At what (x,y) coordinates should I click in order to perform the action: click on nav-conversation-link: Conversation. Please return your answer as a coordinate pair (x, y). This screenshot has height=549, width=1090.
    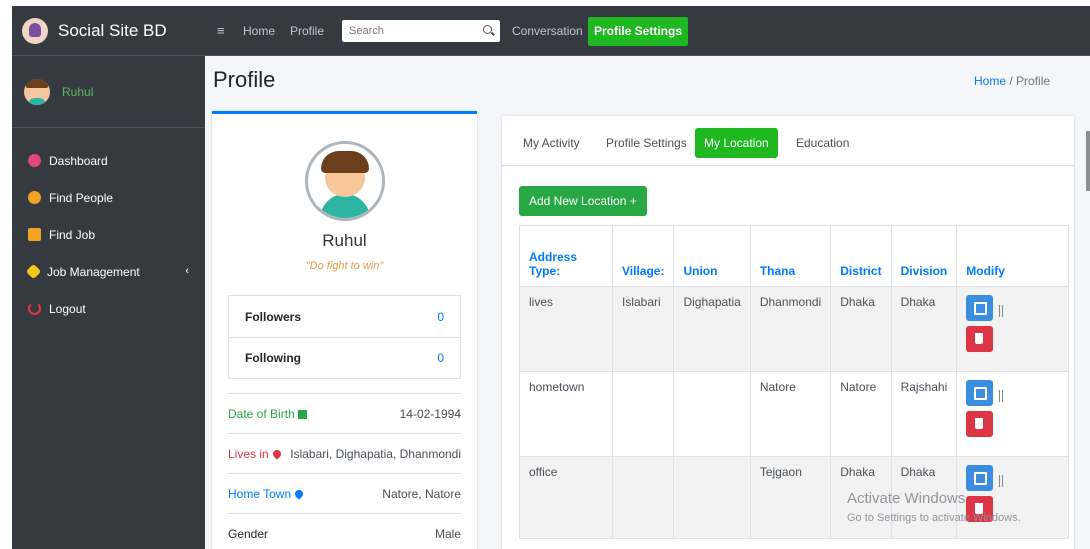
    Looking at the image, I should click on (547, 31).